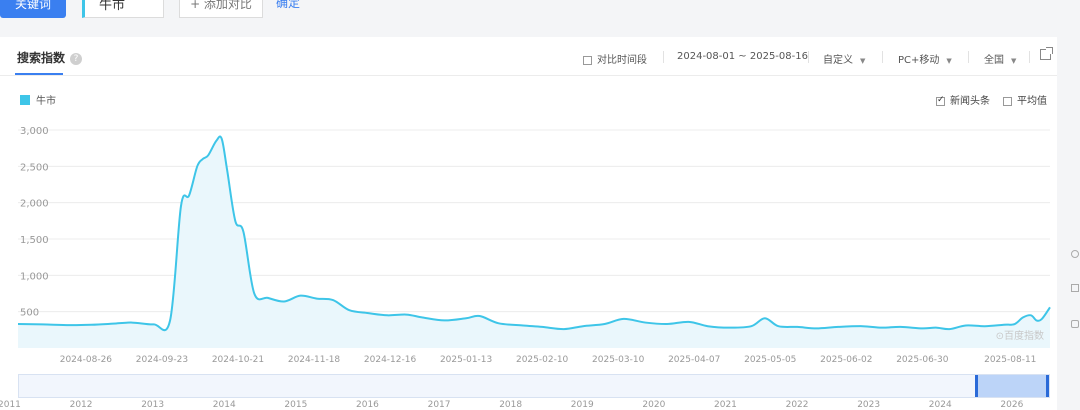 The height and width of the screenshot is (410, 1080). I want to click on x-tick-label: 2025-02-10, so click(542, 360).